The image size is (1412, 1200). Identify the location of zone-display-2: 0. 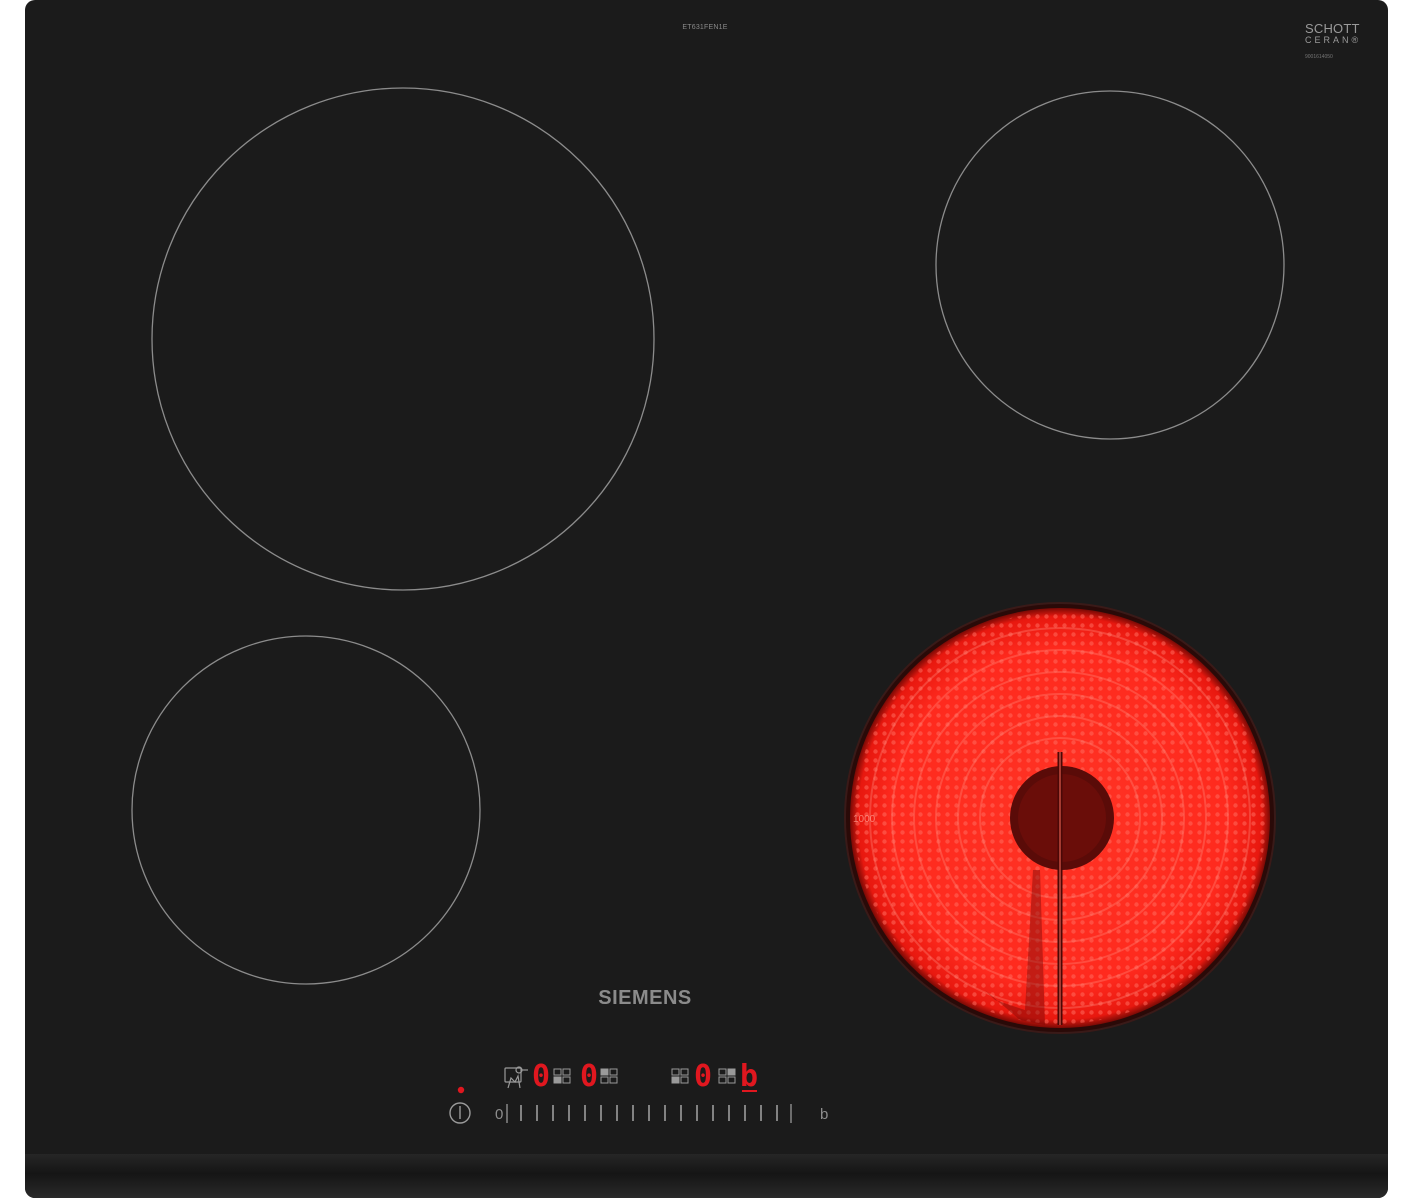
(589, 1076).